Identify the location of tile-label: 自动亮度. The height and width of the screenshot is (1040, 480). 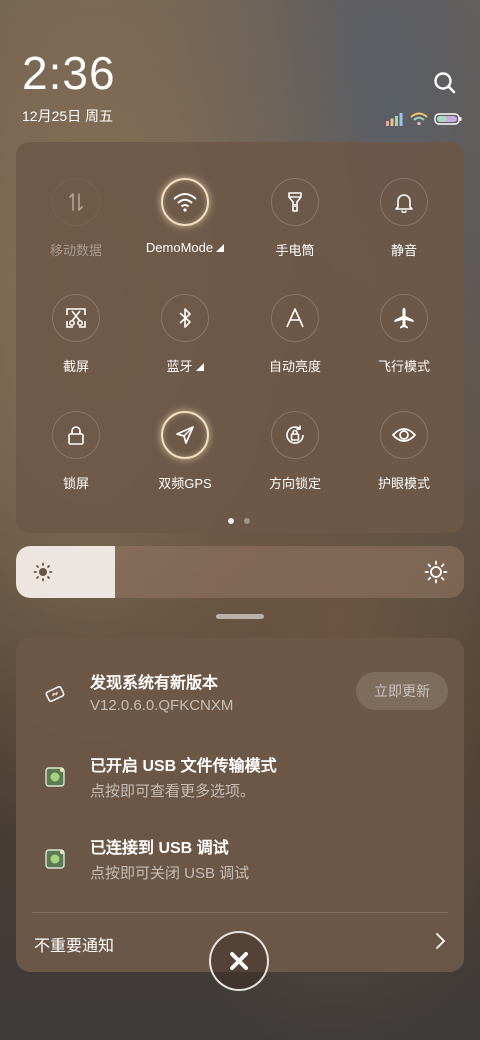
(294, 366).